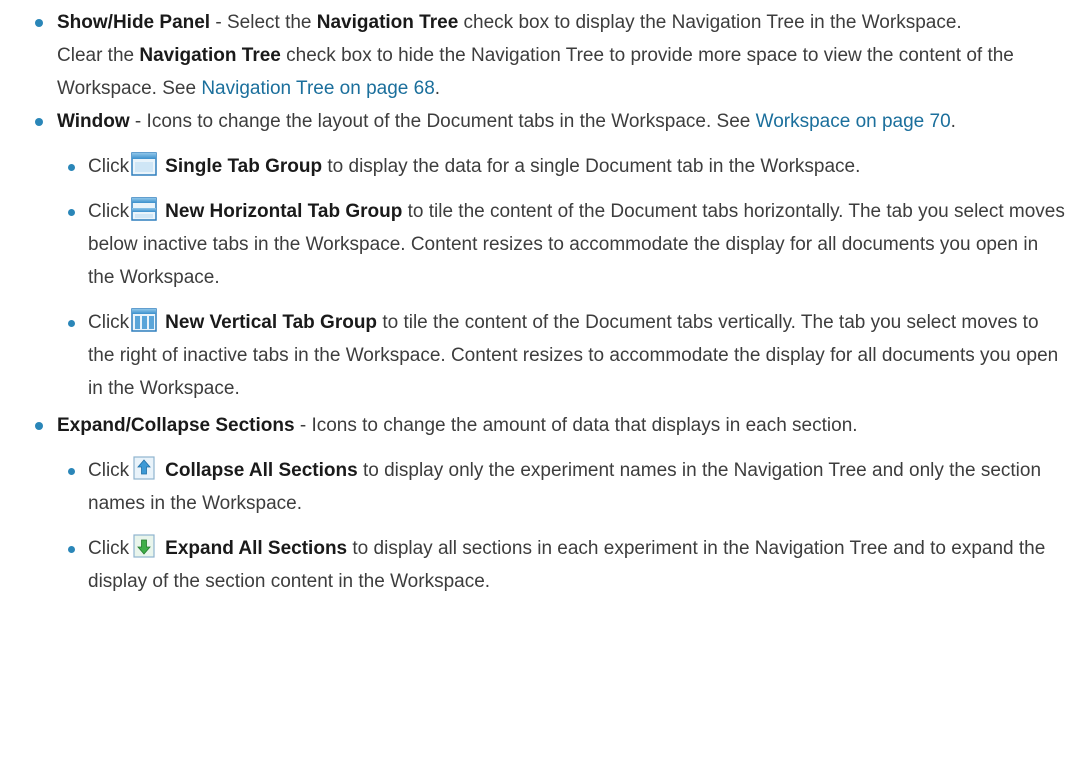 Image resolution: width=1089 pixels, height=775 pixels. Describe the element at coordinates (144, 468) in the screenshot. I see `collapse-all-sections-icon` at that location.